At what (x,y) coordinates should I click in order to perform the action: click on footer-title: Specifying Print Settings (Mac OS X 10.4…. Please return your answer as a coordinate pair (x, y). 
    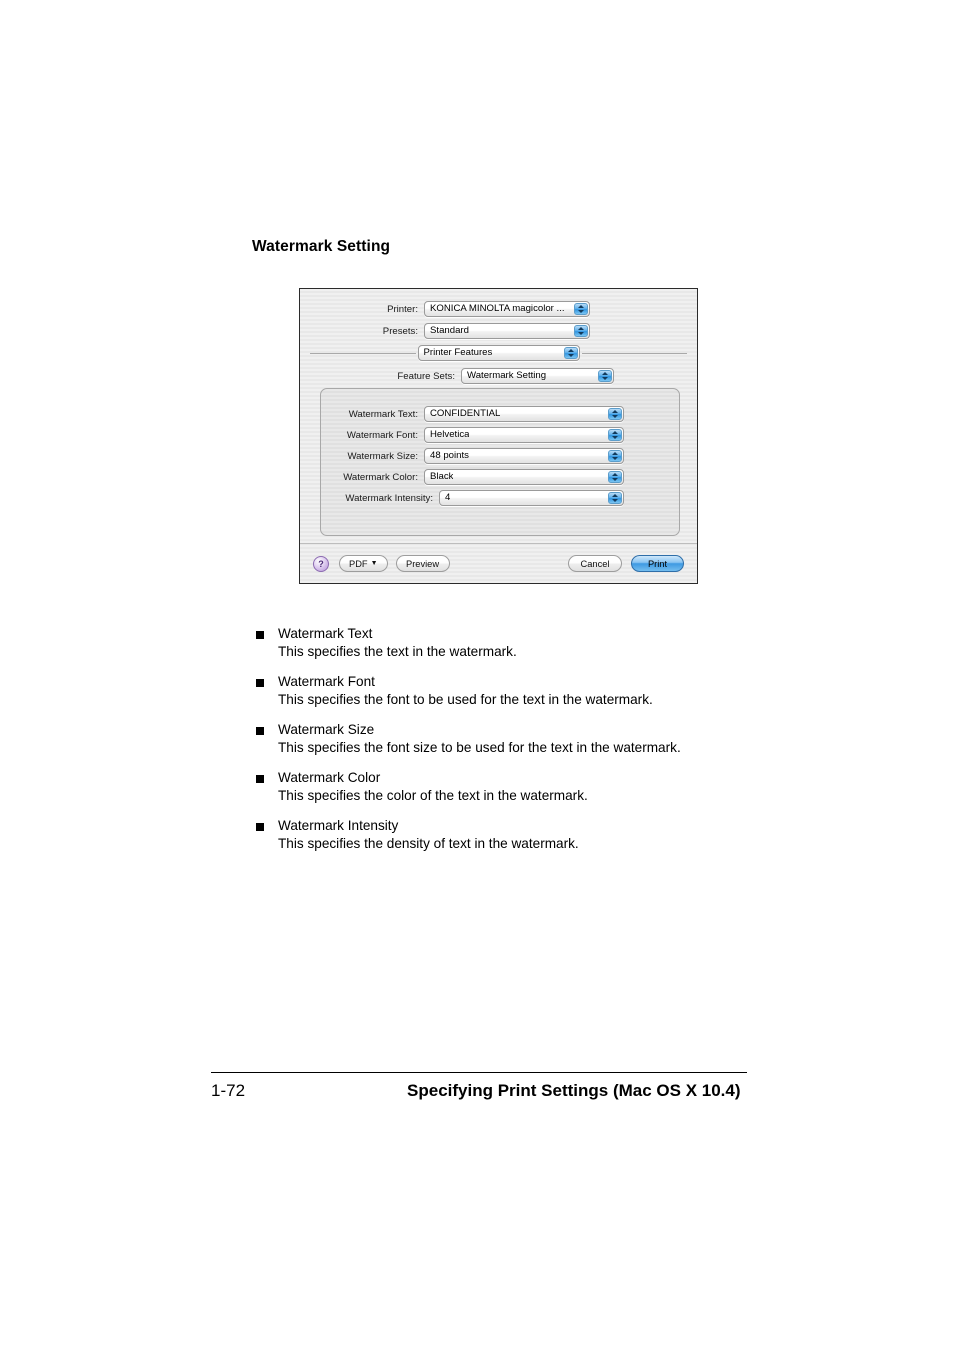
    Looking at the image, I should click on (574, 1091).